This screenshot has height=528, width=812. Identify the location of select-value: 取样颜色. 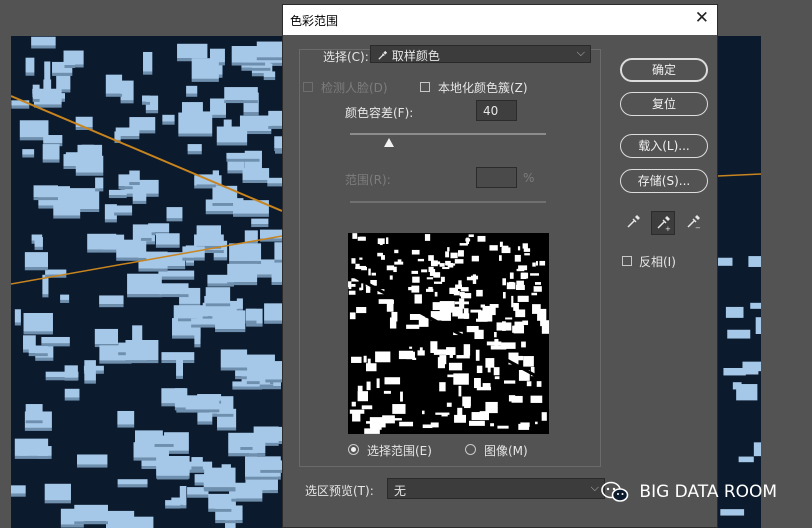
(408, 55).